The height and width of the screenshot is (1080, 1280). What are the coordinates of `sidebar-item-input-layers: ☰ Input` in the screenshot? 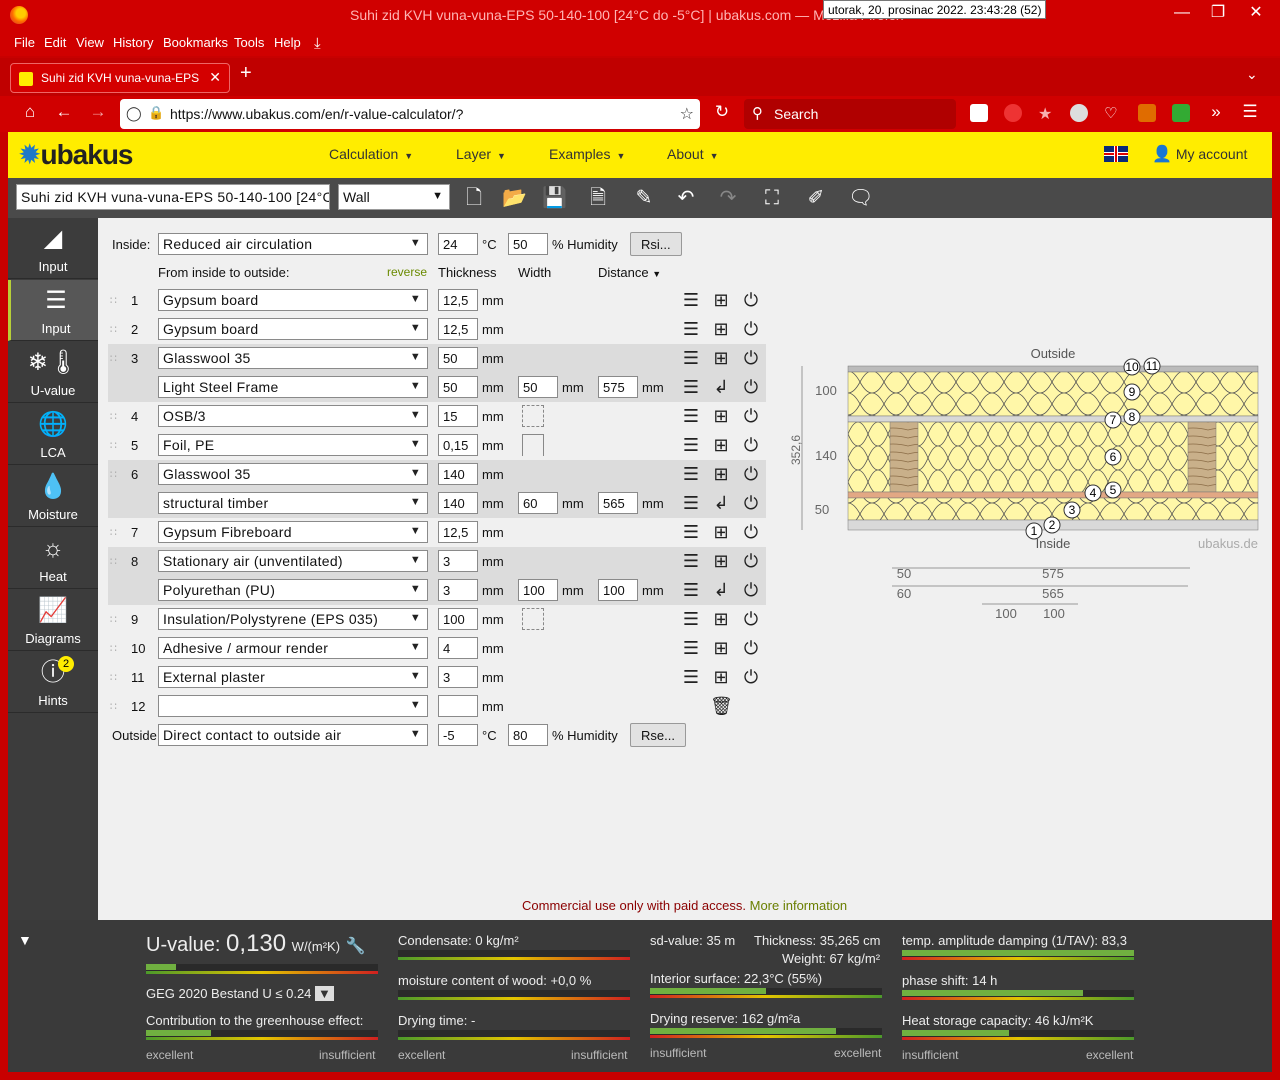 It's located at (53, 310).